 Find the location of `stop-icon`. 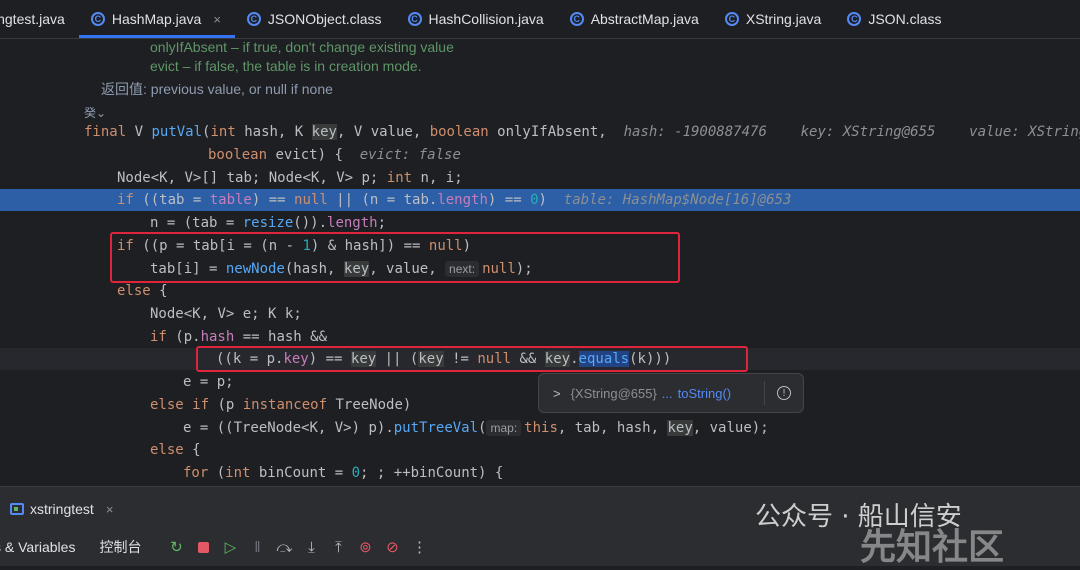

stop-icon is located at coordinates (203, 547).